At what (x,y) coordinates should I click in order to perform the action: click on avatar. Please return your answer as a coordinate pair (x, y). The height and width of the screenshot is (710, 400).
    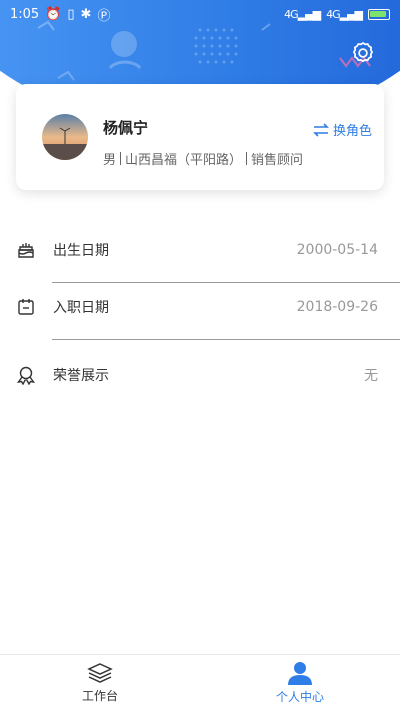
    Looking at the image, I should click on (65, 137).